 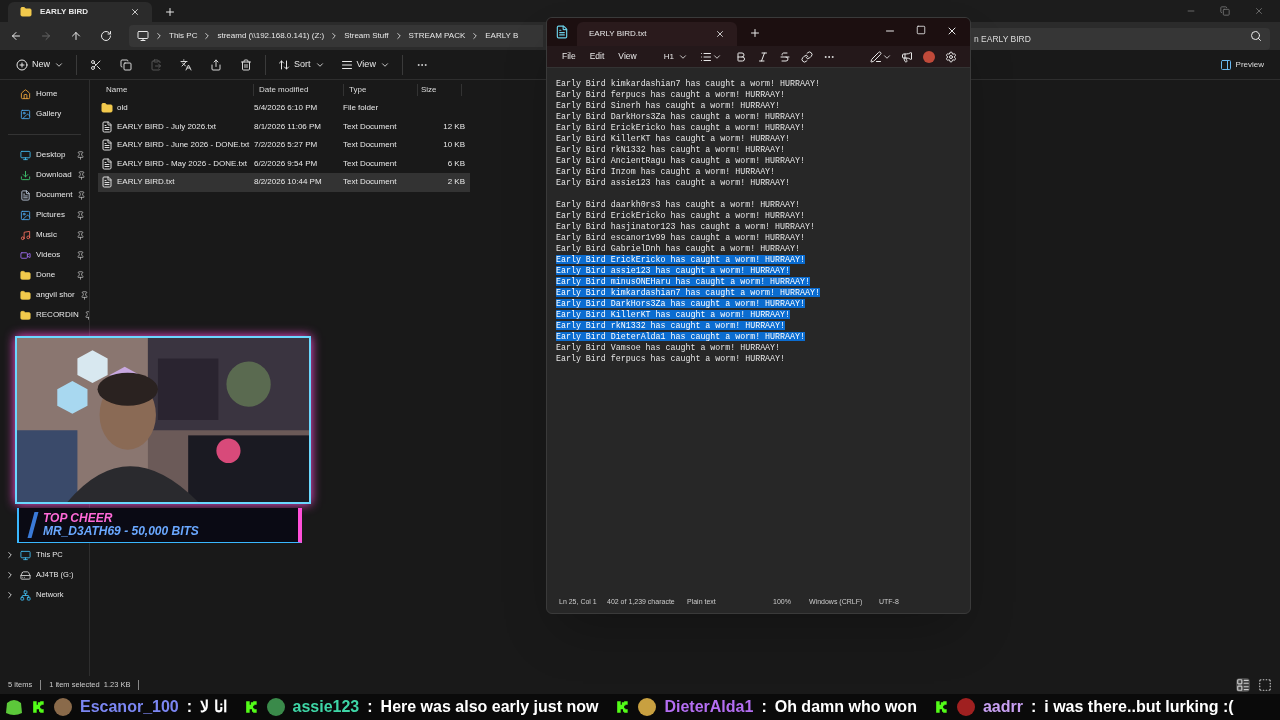 I want to click on sort-button: Sort, so click(x=301, y=64).